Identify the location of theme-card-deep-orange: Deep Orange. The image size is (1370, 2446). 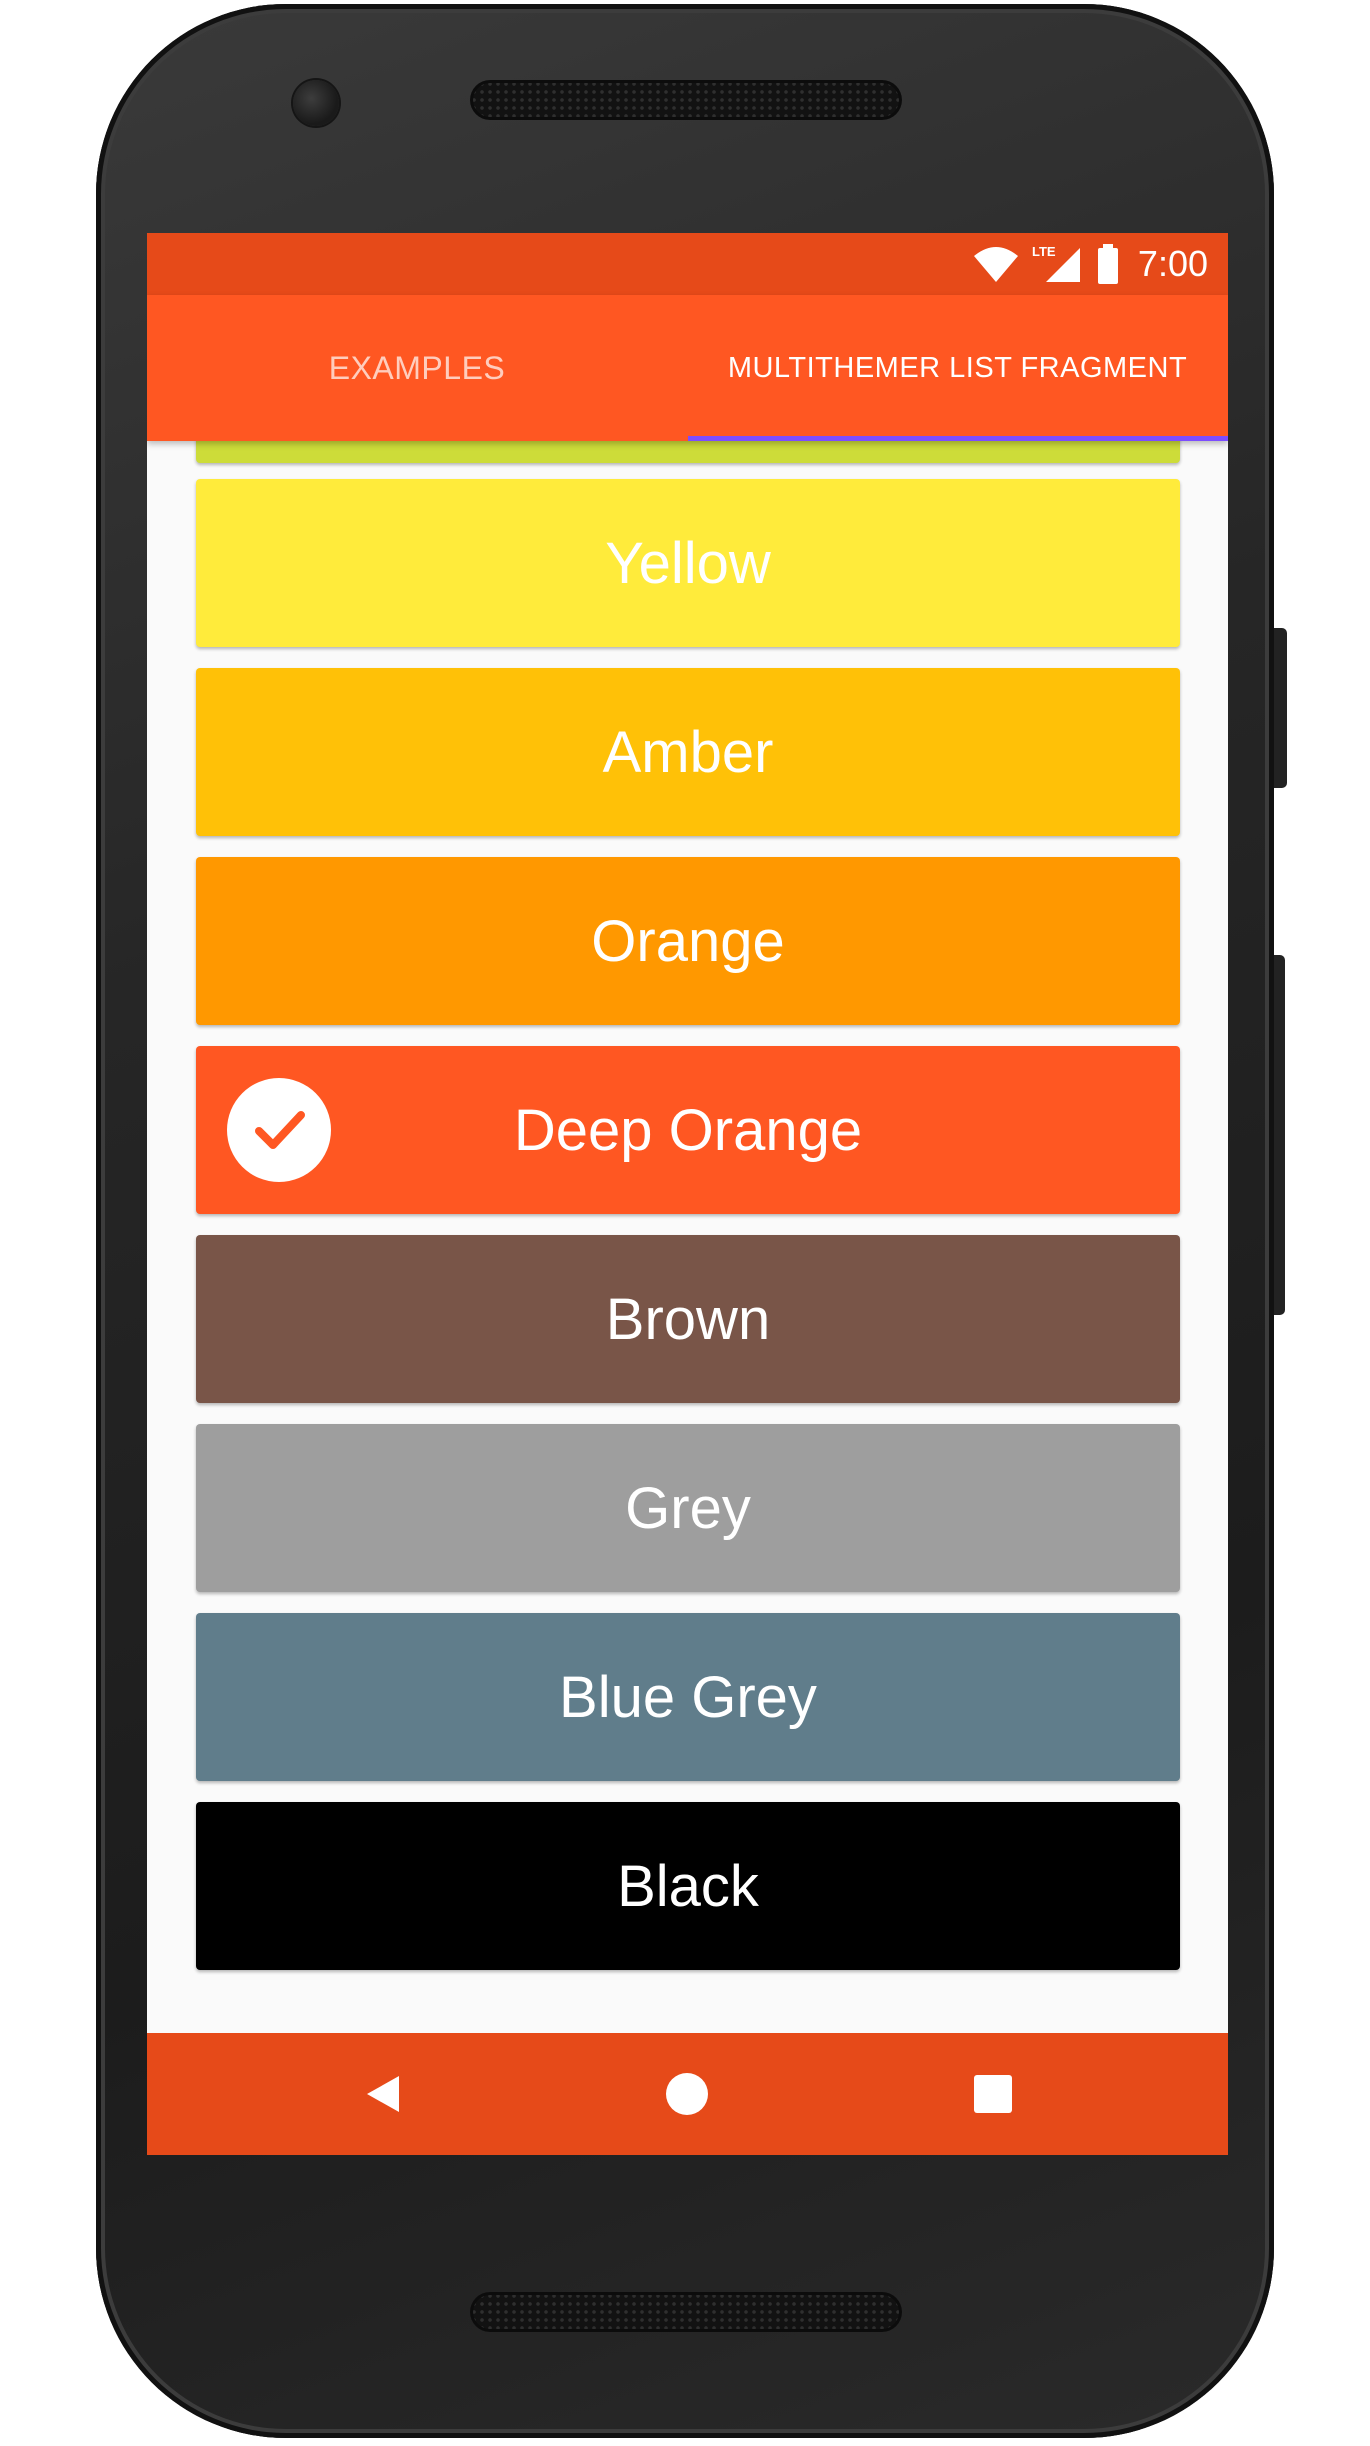
(688, 1130).